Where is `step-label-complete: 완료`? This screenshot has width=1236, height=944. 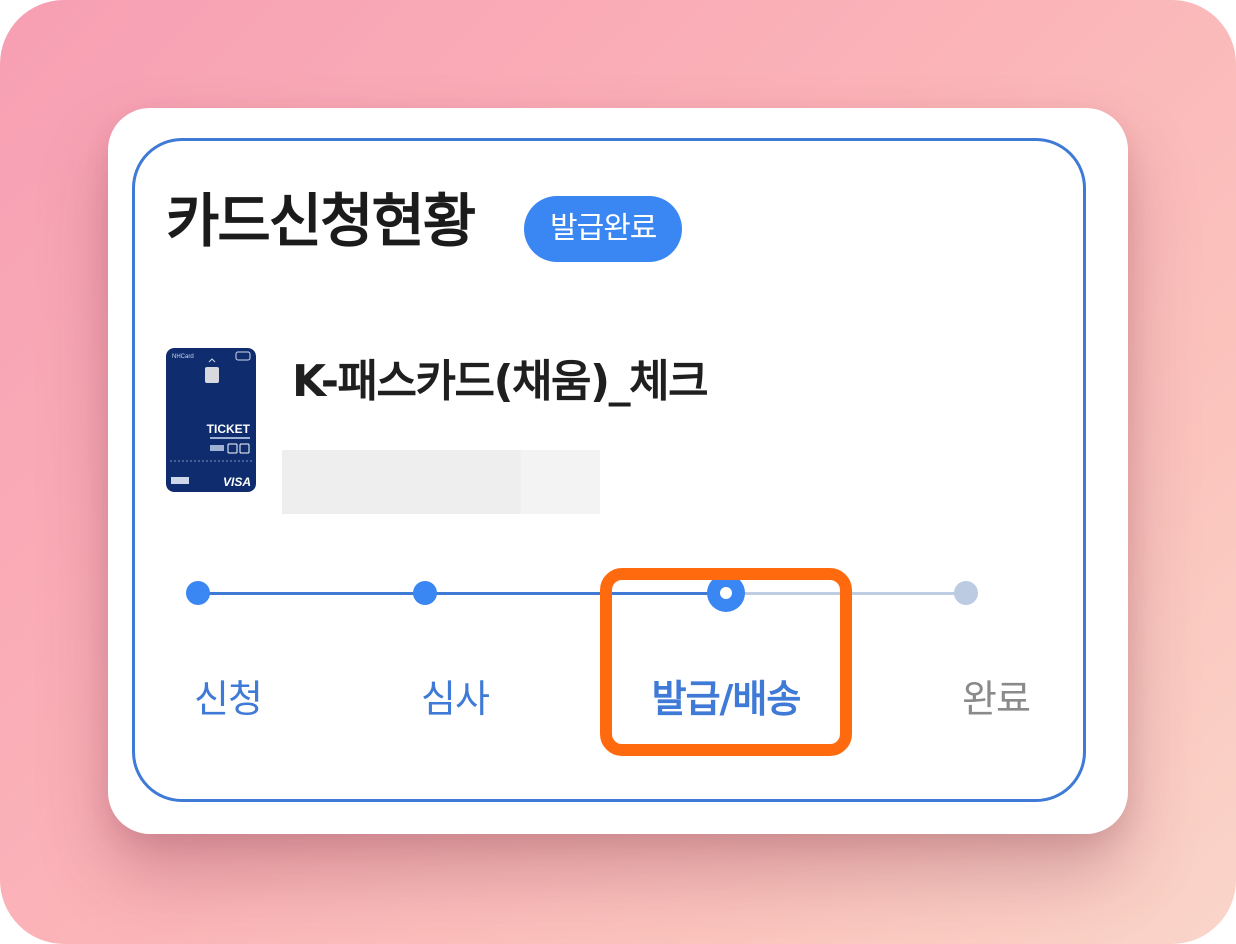 step-label-complete: 완료 is located at coordinates (996, 699).